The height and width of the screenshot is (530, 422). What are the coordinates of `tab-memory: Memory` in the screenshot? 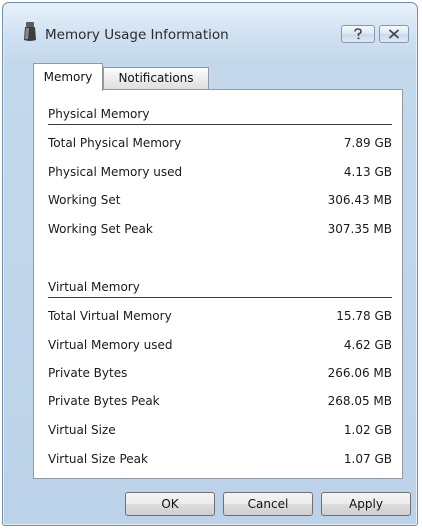 It's located at (68, 77).